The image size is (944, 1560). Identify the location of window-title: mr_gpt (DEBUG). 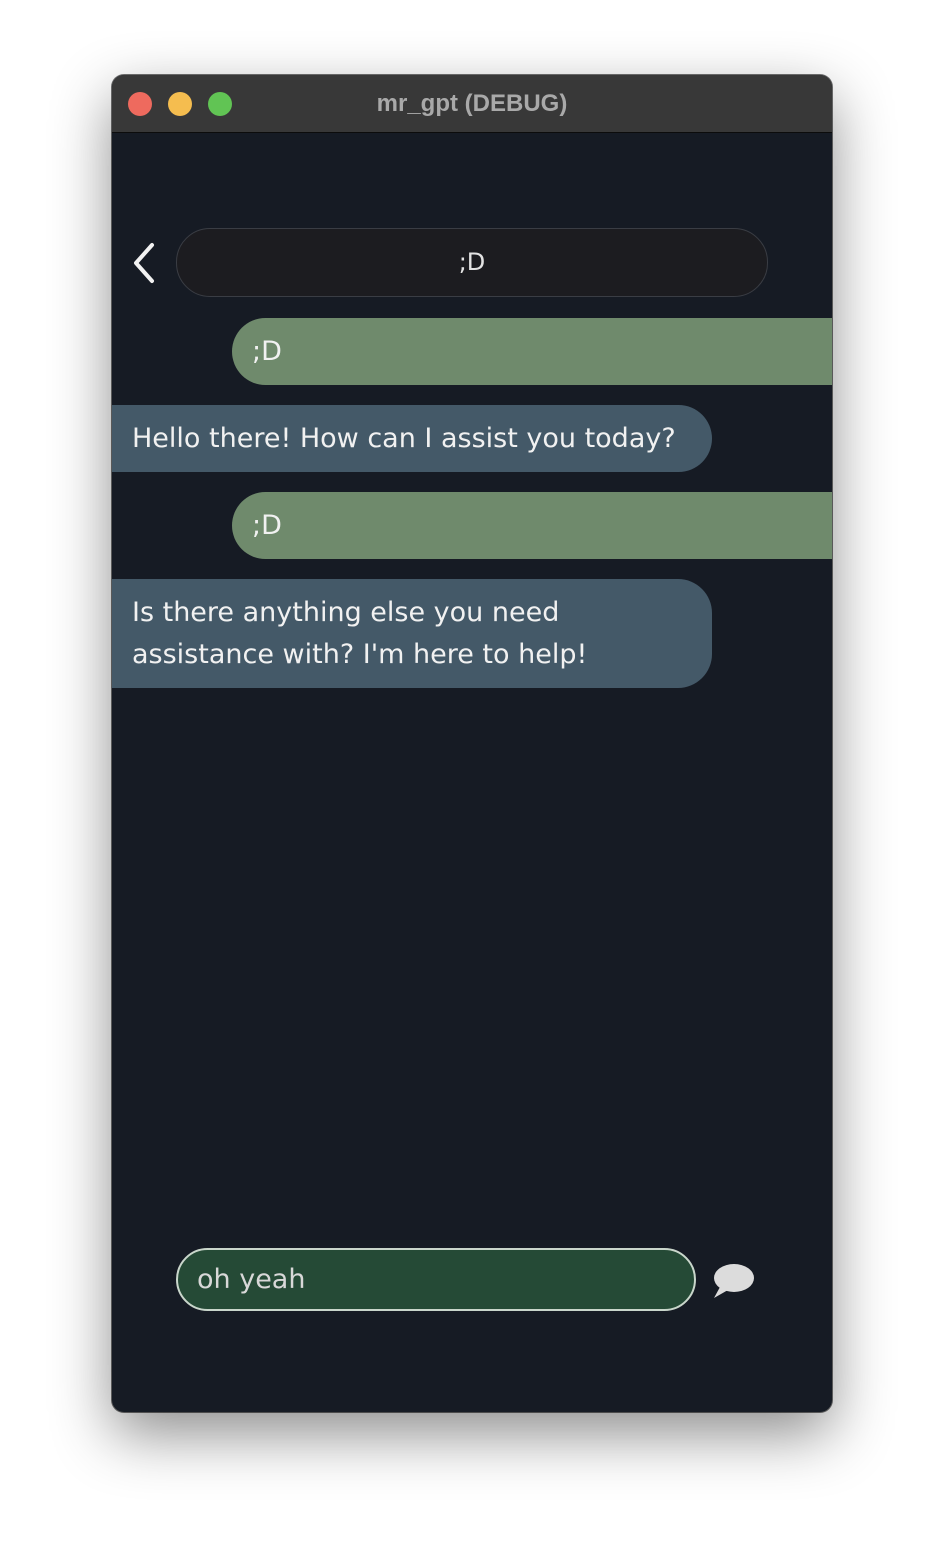
(472, 103).